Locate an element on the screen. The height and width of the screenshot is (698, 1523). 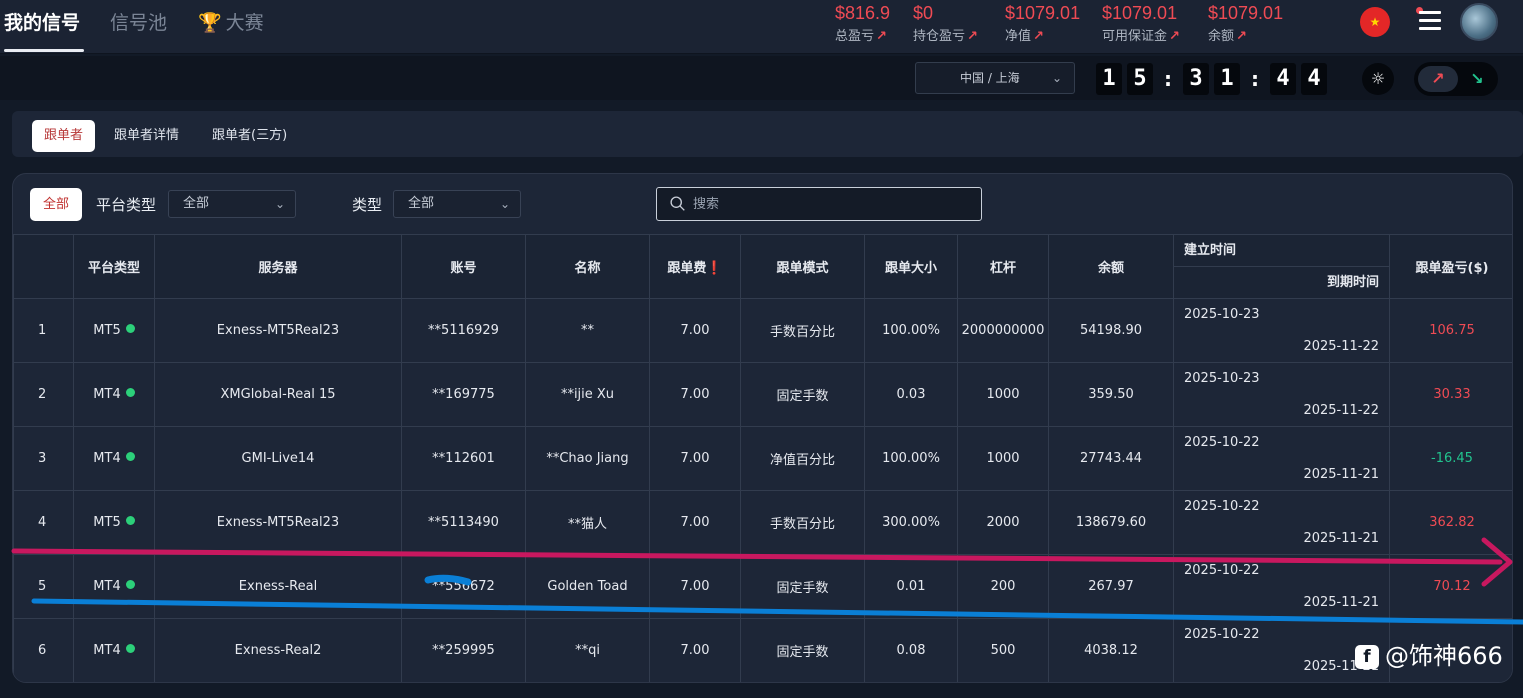
cell-balance: 267.97 is located at coordinates (1111, 586).